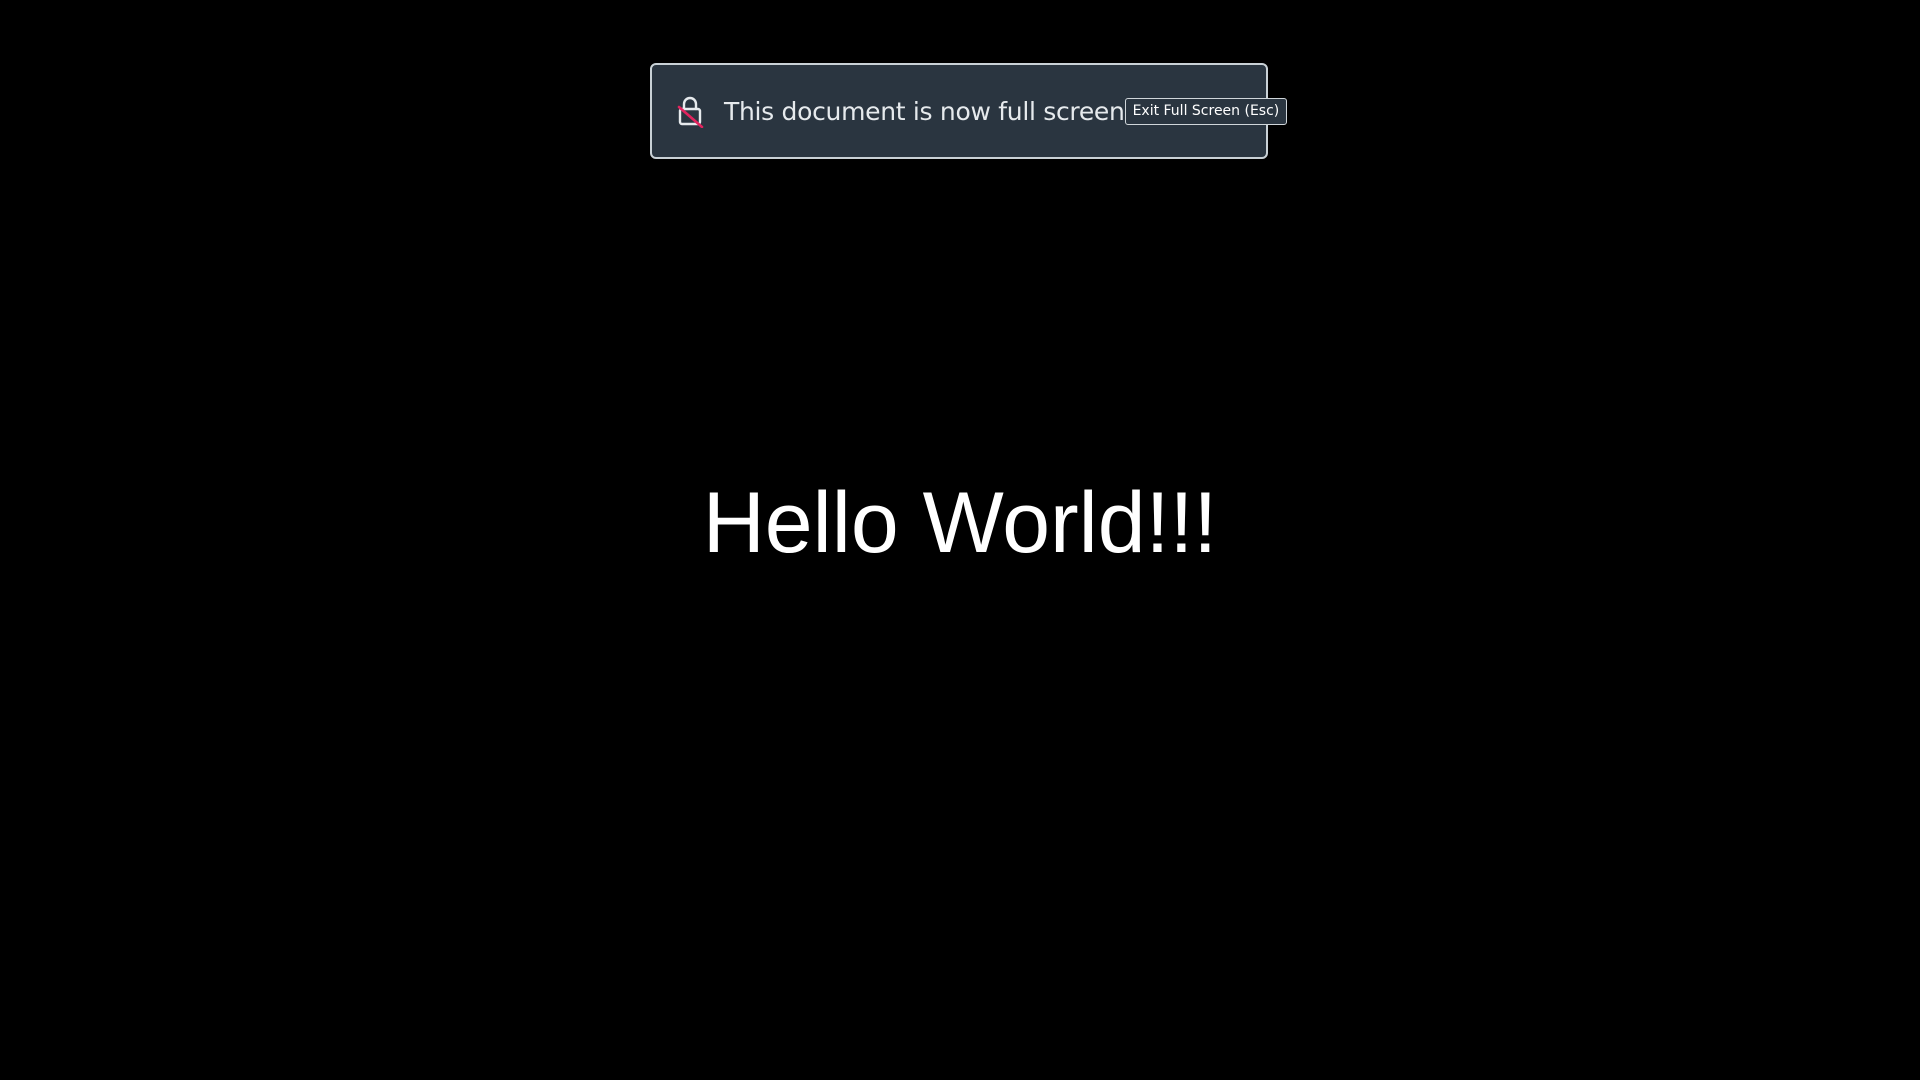 The height and width of the screenshot is (1080, 1920). What do you see at coordinates (690, 111) in the screenshot?
I see `fullscreen-lock-icon` at bounding box center [690, 111].